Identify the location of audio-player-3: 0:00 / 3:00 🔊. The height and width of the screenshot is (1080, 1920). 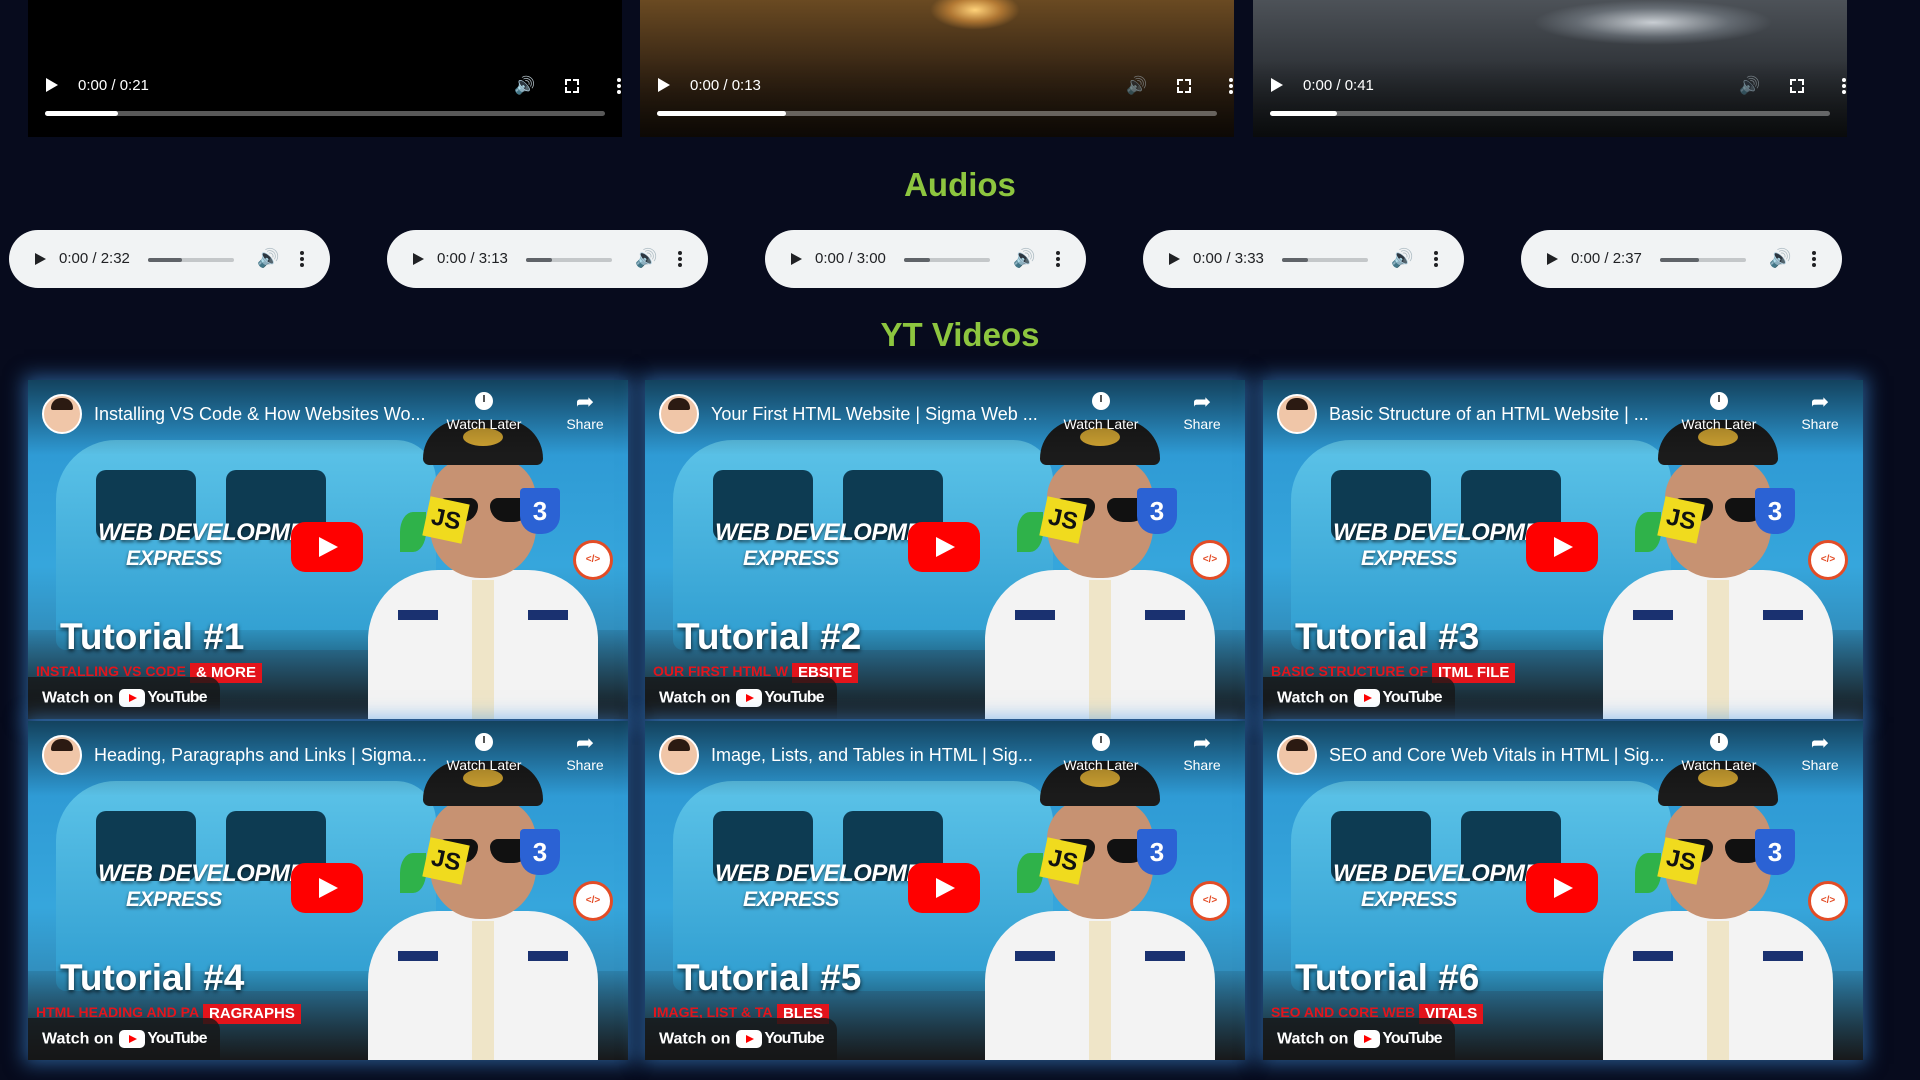
(925, 259).